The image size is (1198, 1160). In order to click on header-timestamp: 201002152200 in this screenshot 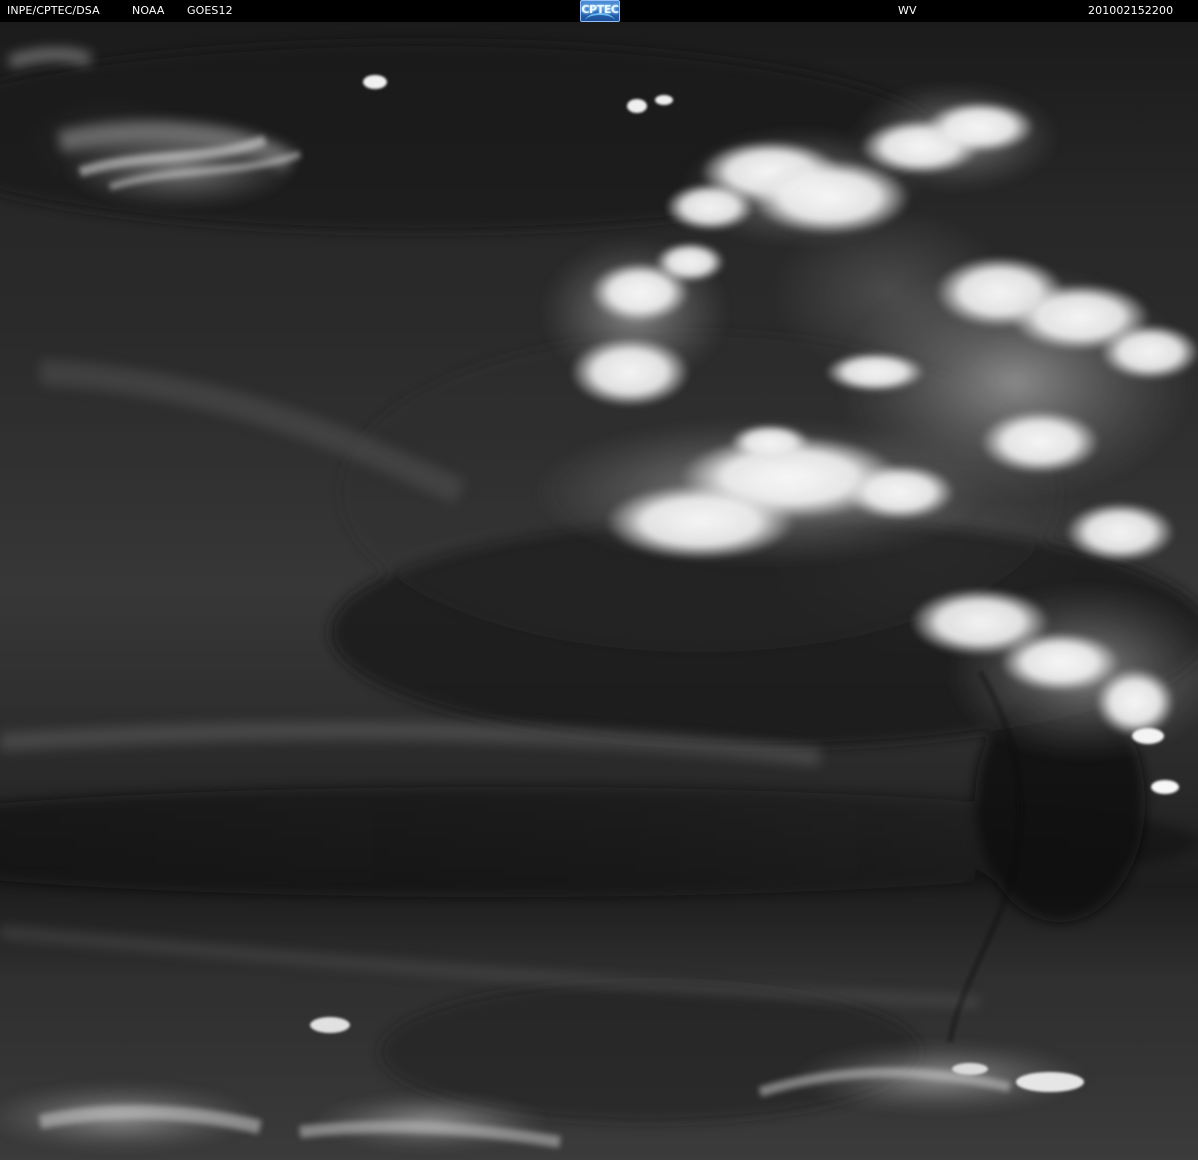, I will do `click(1131, 10)`.